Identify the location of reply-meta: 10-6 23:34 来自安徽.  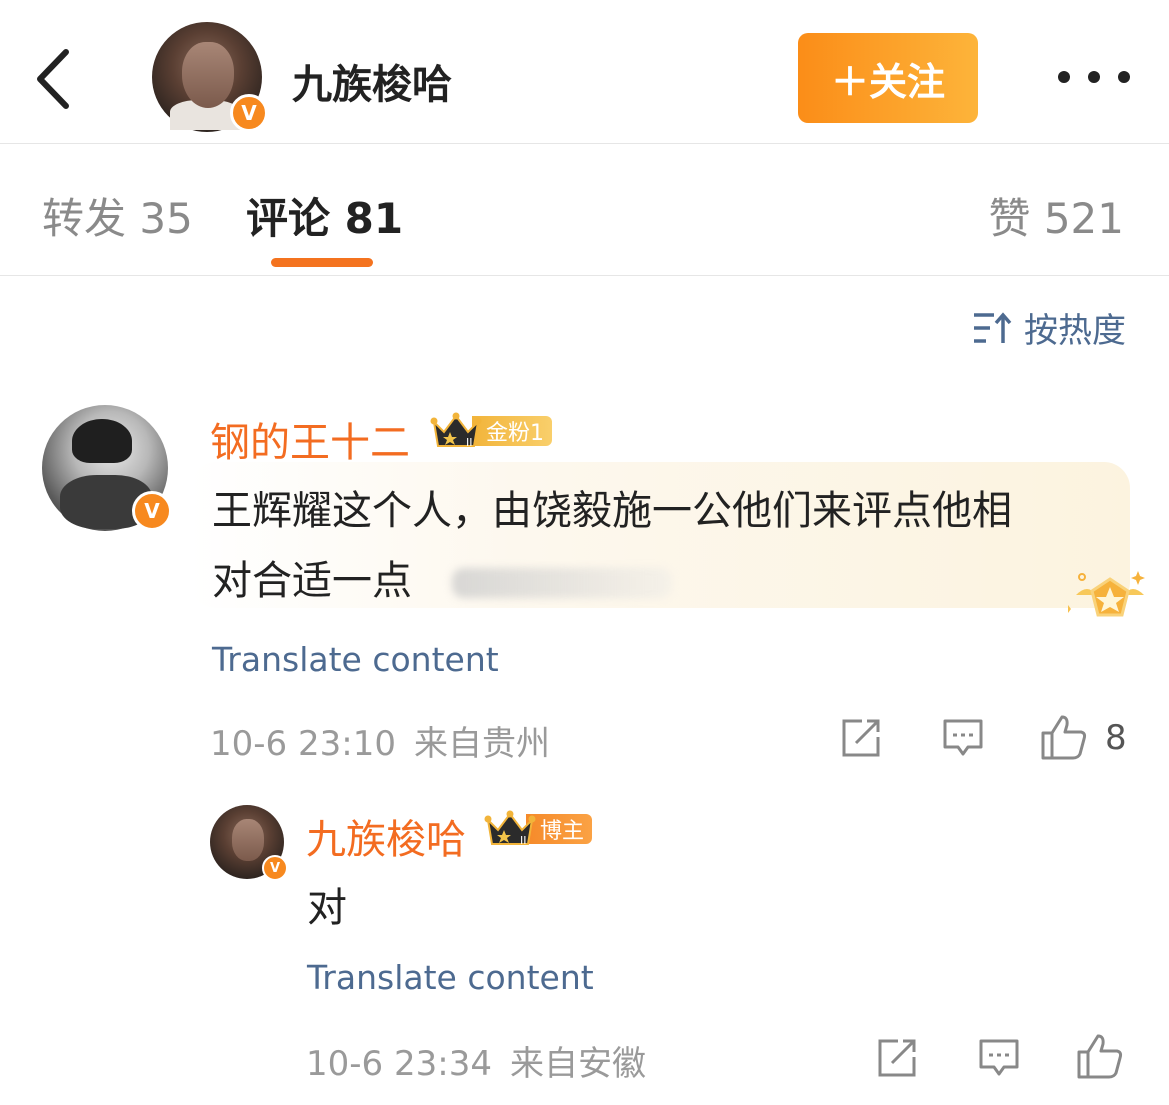
(476, 1060).